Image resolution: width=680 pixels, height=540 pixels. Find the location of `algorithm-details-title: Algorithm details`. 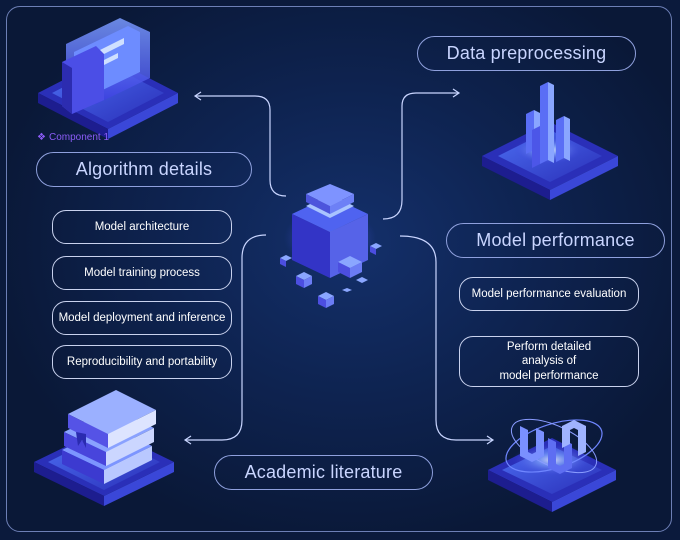

algorithm-details-title: Algorithm details is located at coordinates (144, 169).